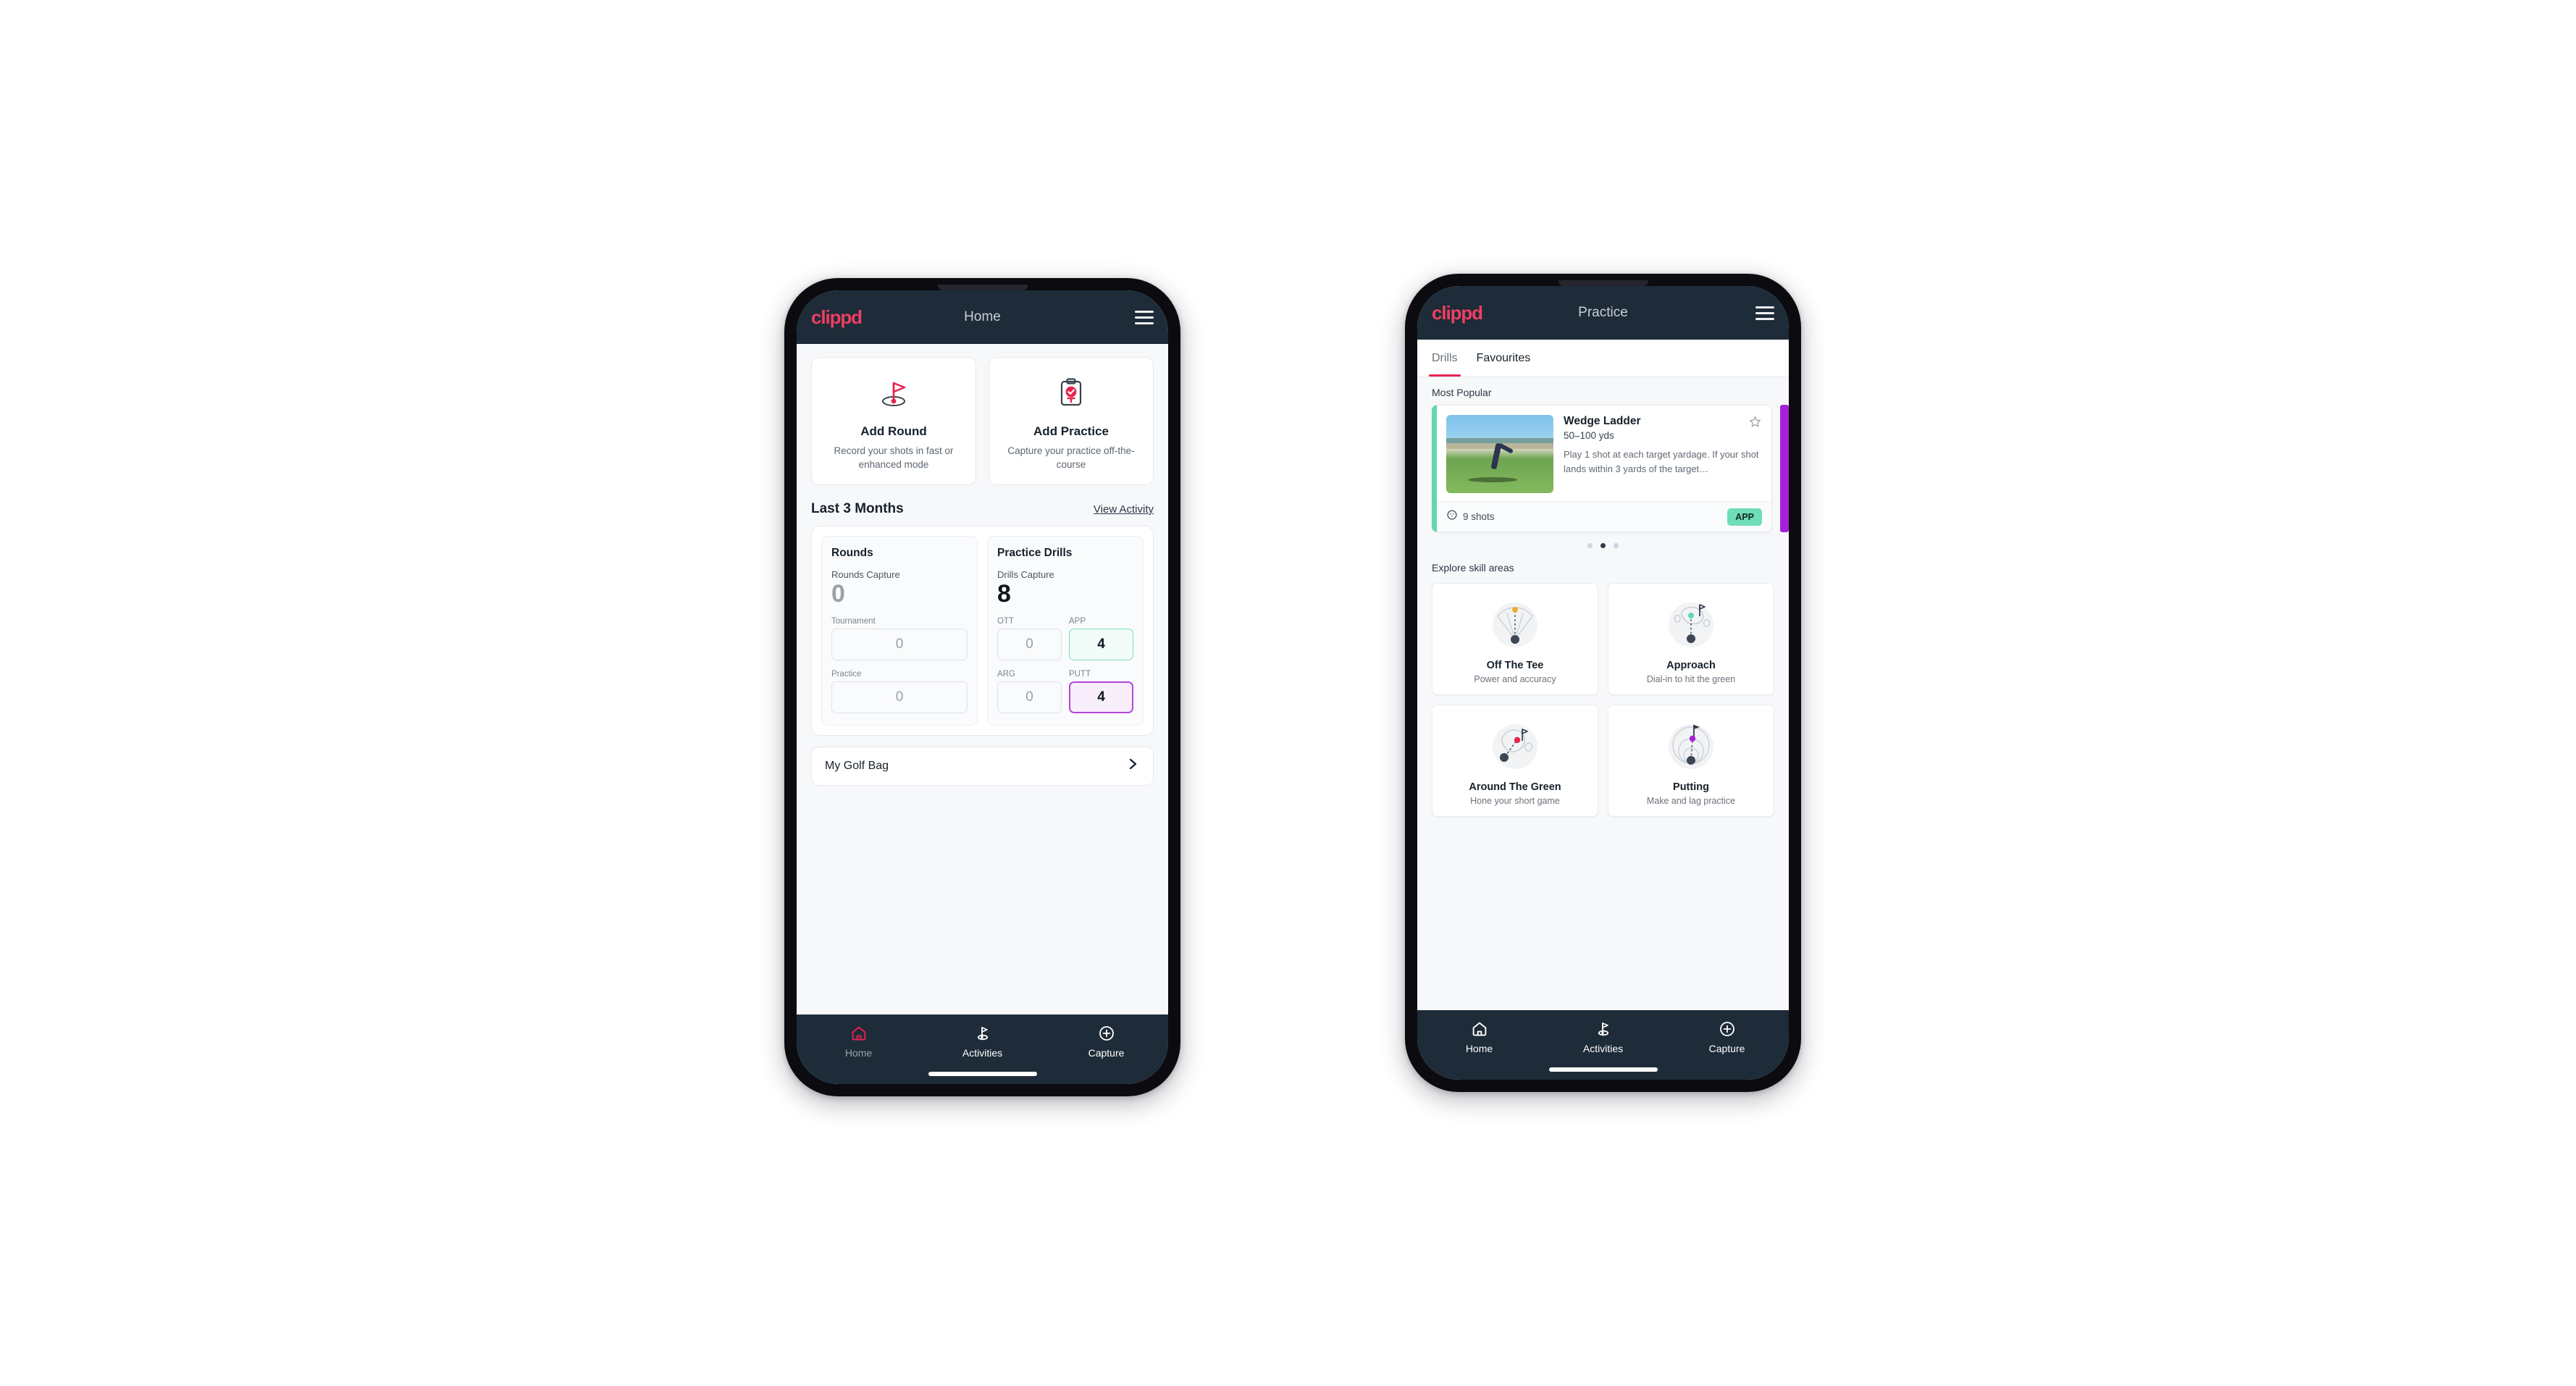 This screenshot has width=2576, height=1386. I want to click on skill-card-putting: Putting Make and lag practice, so click(1691, 761).